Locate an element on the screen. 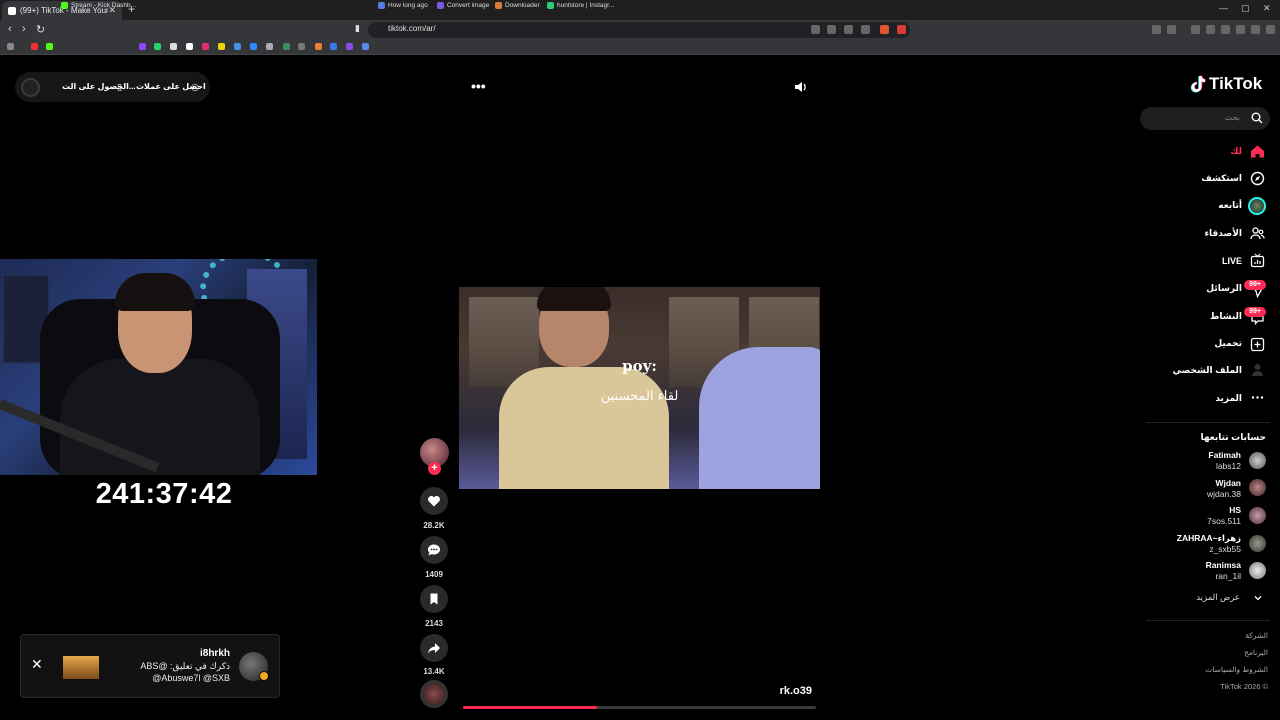 This screenshot has width=1280, height=720. apps-icon is located at coordinates (10, 46).